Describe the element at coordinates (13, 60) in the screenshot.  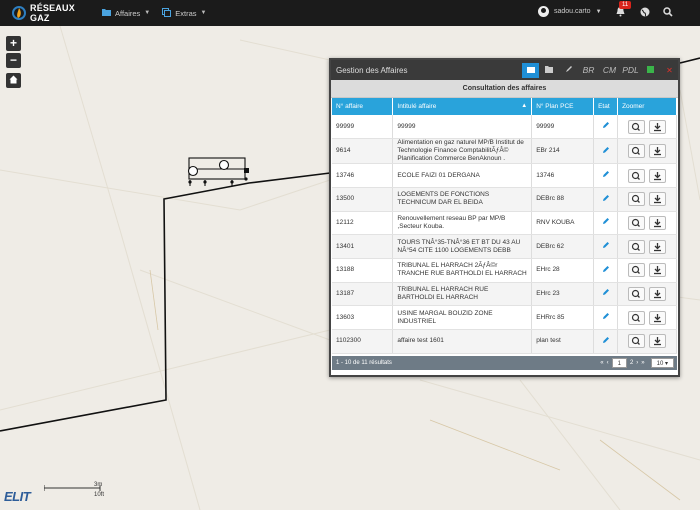
I see `zoom-out-button: −` at that location.